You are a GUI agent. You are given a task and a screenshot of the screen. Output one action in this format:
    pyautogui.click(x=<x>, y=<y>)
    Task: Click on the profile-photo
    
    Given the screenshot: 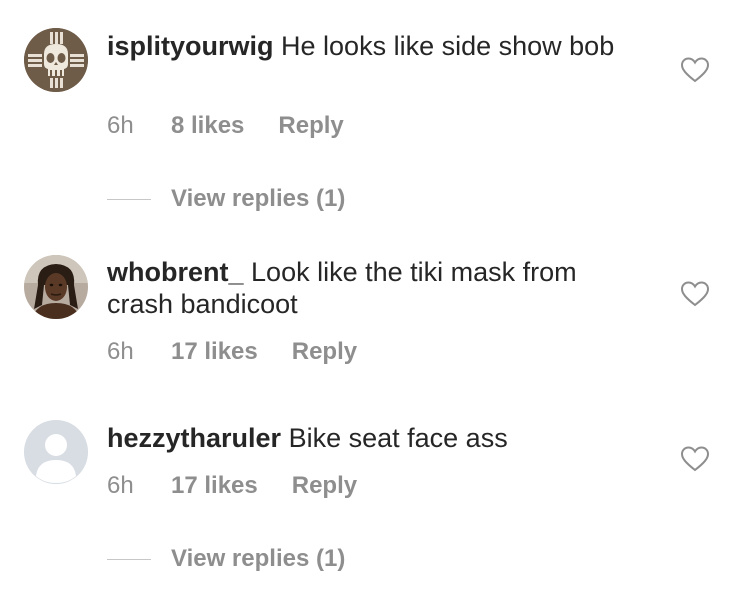 What is the action you would take?
    pyautogui.click(x=56, y=287)
    